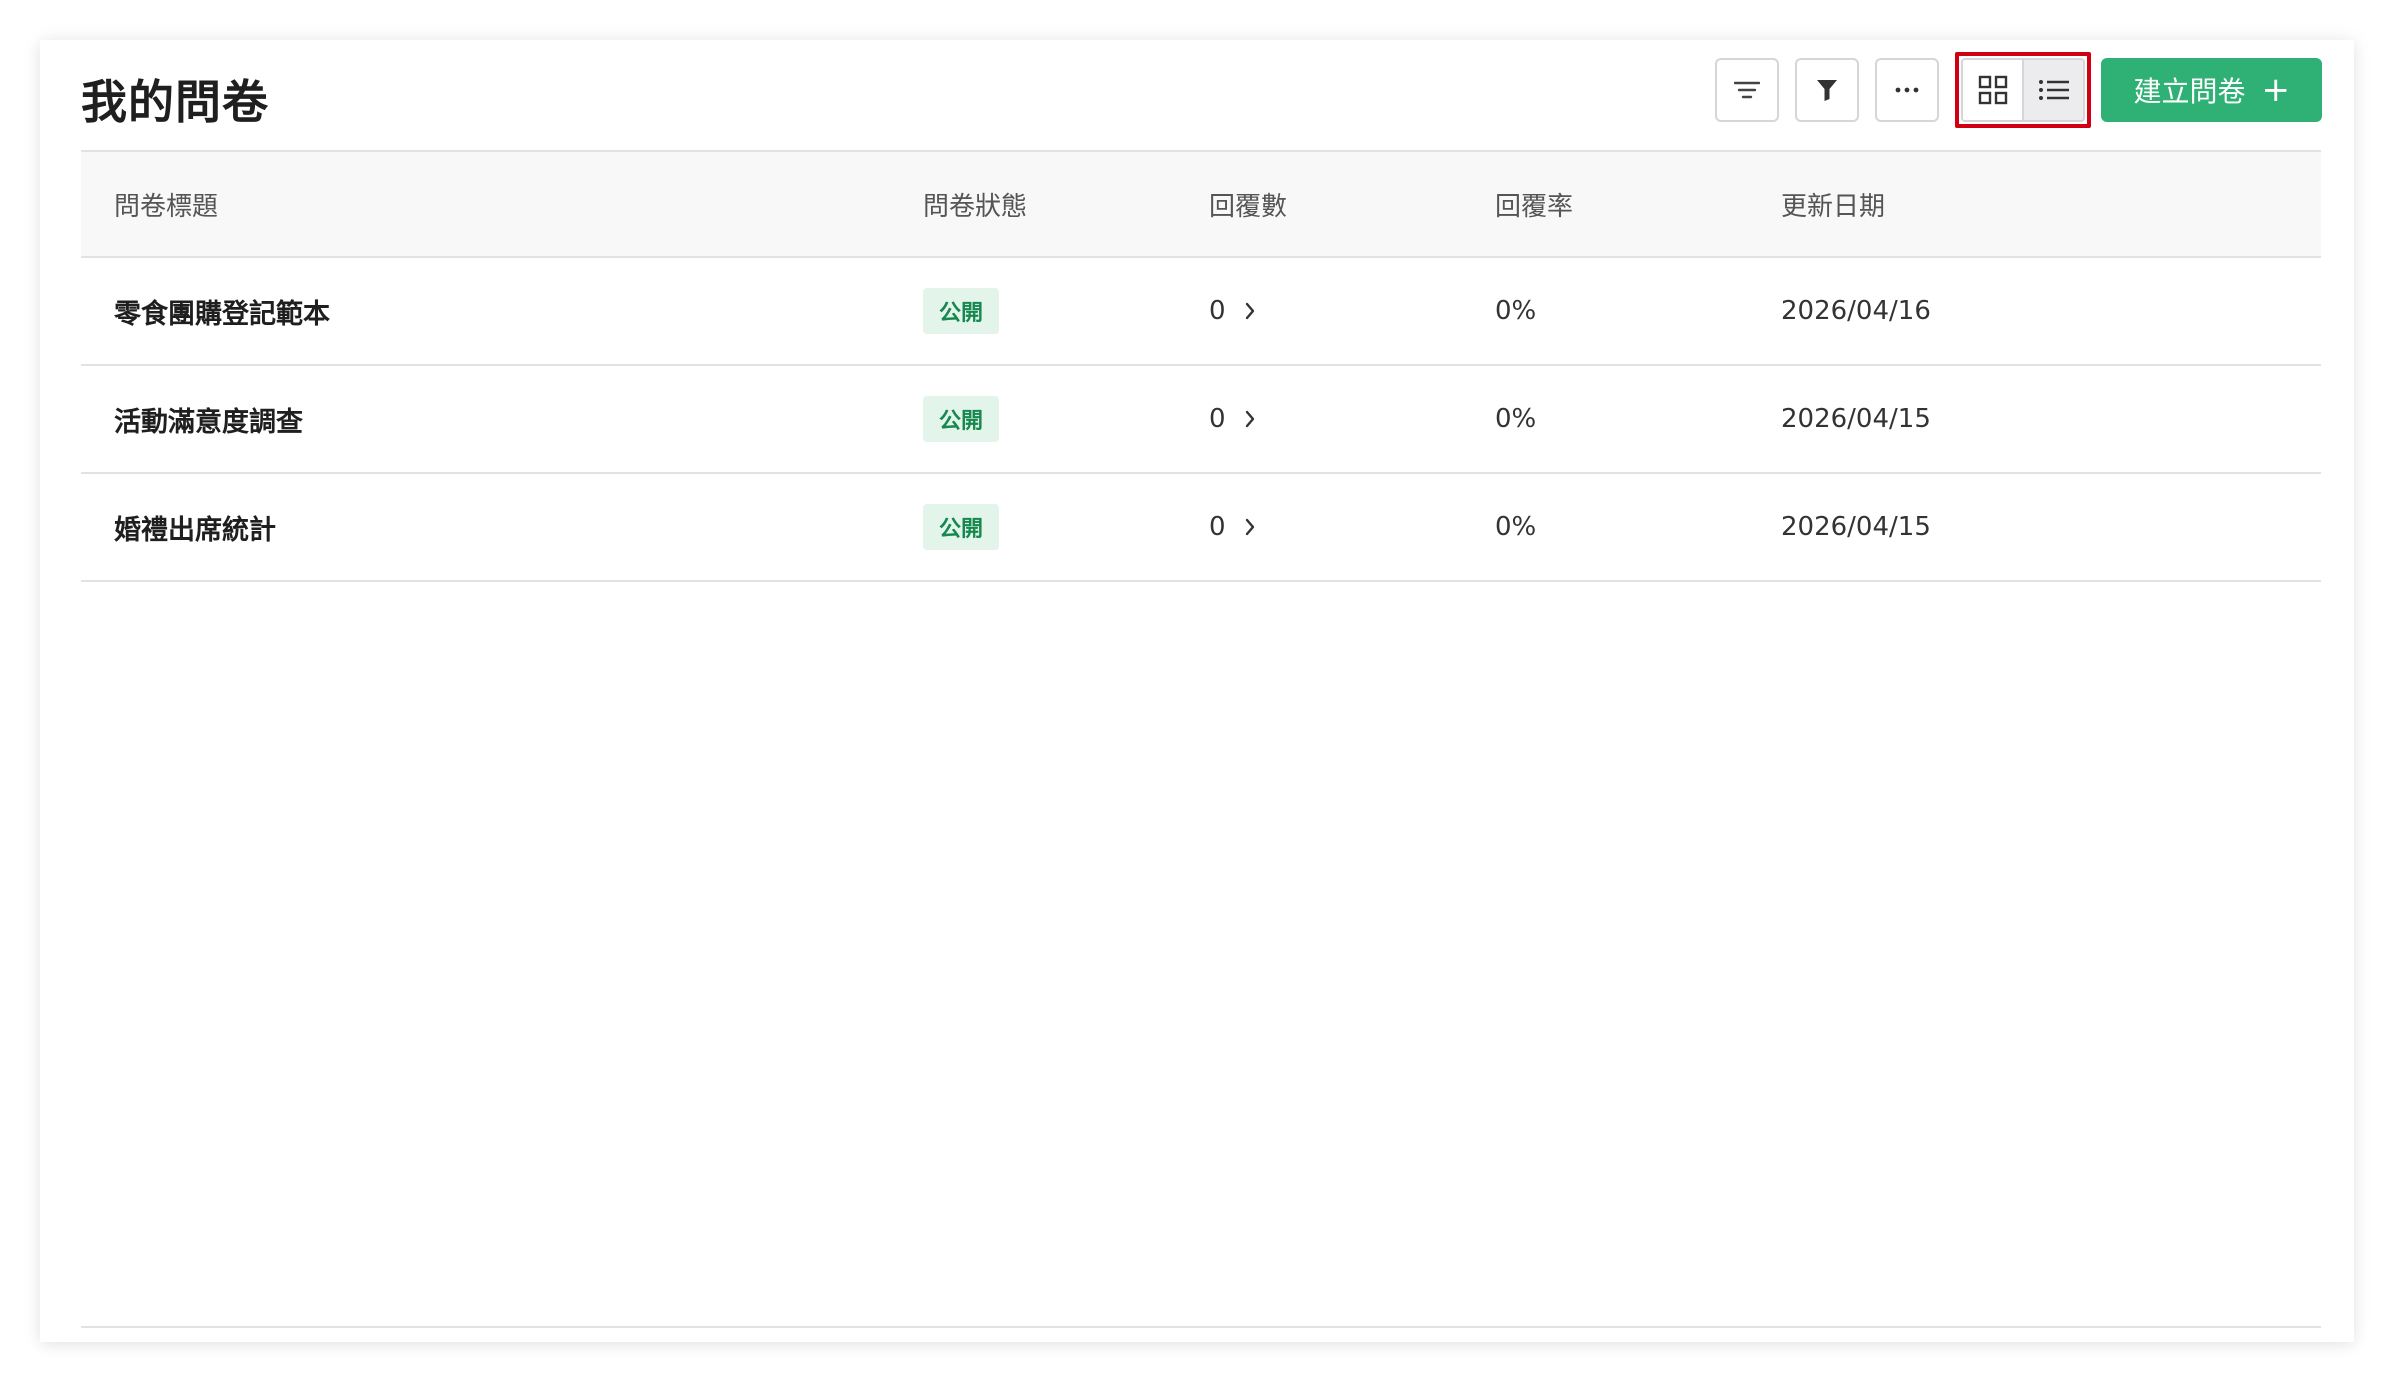 The width and height of the screenshot is (2394, 1382). What do you see at coordinates (1833, 206) in the screenshot?
I see `header-updated: 更新日期` at bounding box center [1833, 206].